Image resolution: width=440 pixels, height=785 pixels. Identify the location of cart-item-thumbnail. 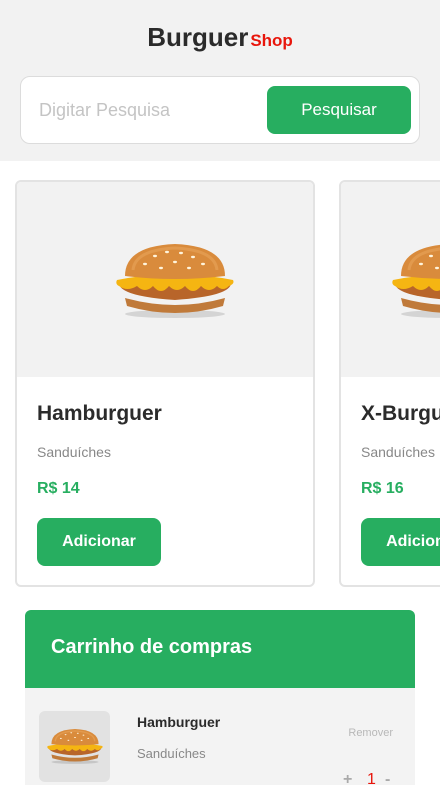
(74, 746).